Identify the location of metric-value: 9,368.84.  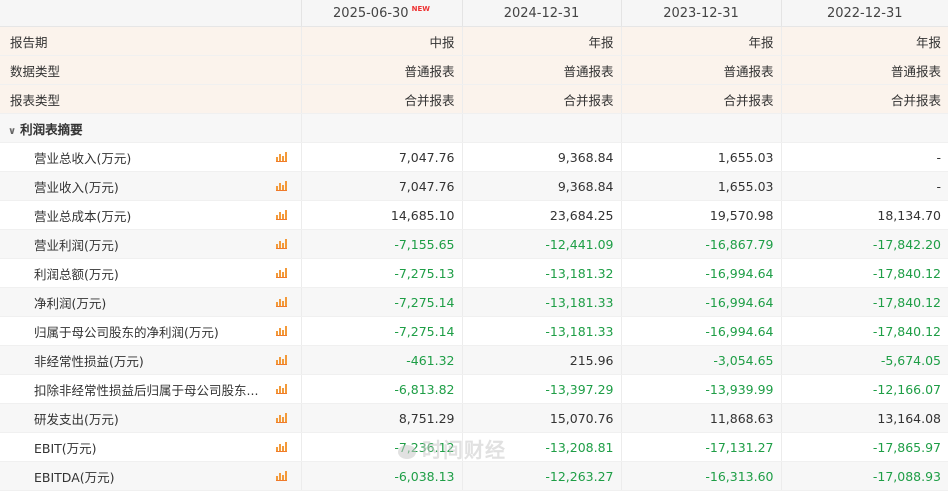
(542, 157).